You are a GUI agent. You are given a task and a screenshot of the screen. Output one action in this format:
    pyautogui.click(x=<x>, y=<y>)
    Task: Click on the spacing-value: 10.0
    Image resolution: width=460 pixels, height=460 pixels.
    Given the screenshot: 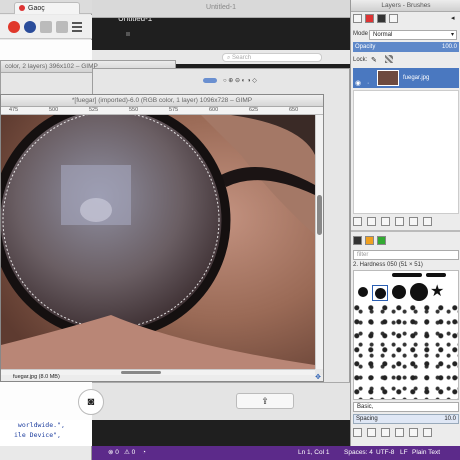 What is the action you would take?
    pyautogui.click(x=450, y=419)
    